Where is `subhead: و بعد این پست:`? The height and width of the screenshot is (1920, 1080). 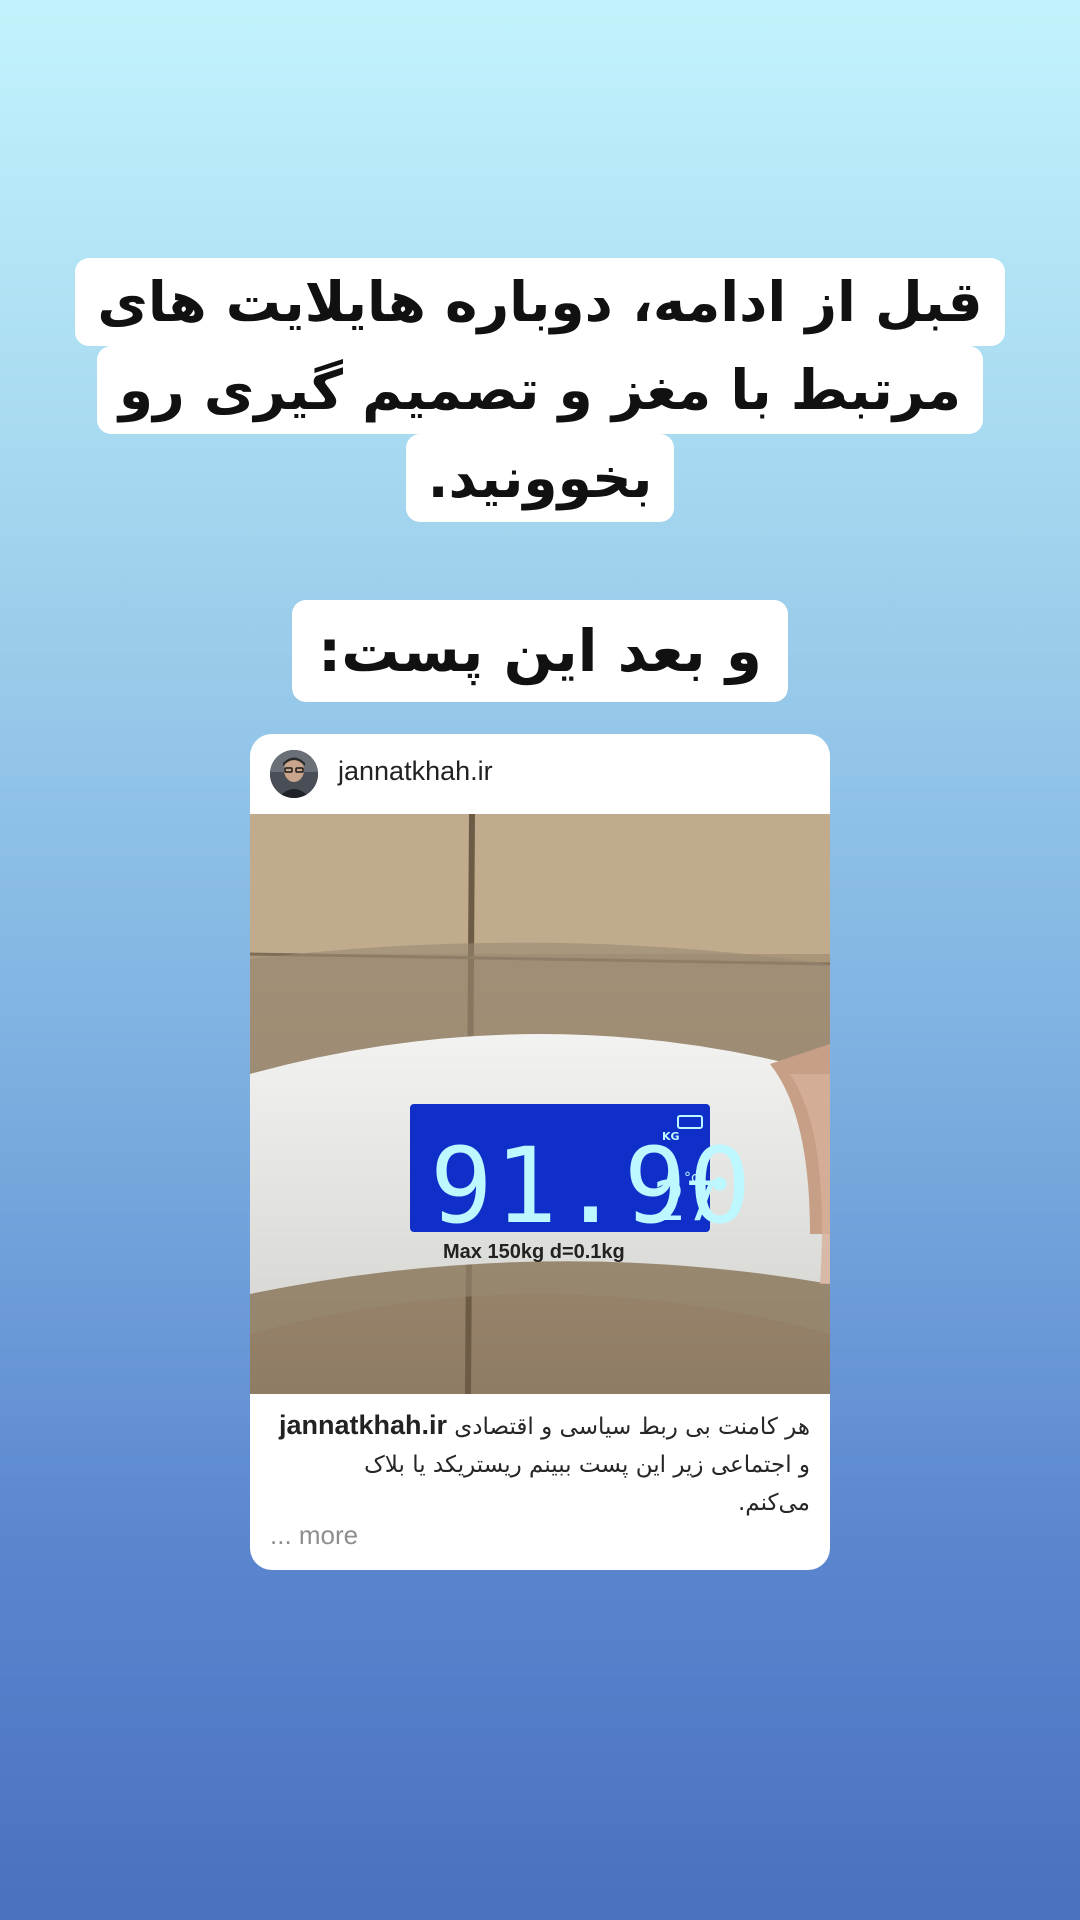 subhead: و بعد این پست: is located at coordinates (540, 651).